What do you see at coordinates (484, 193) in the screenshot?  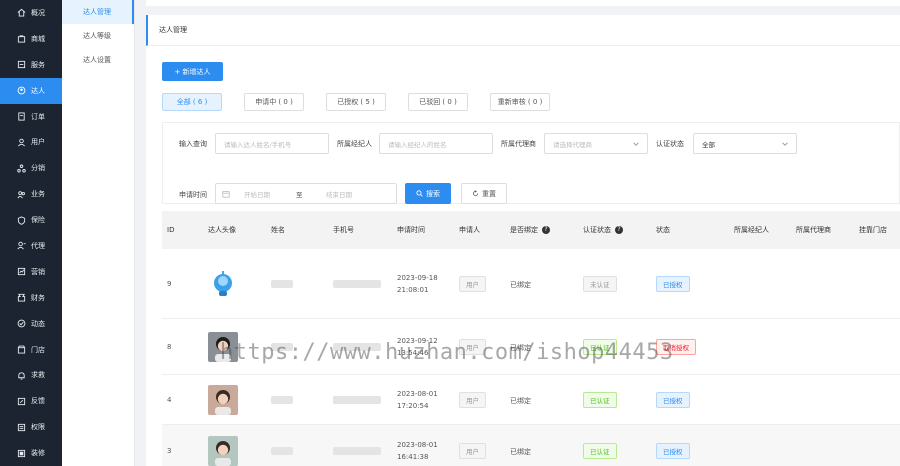 I see `reset-button: 重置` at bounding box center [484, 193].